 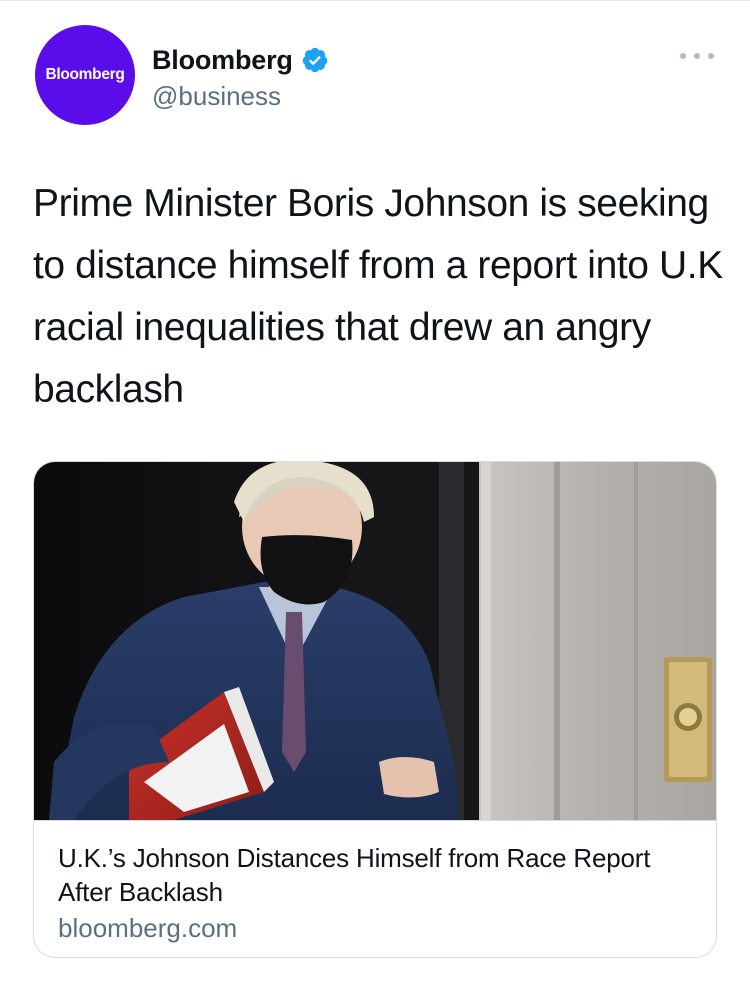 What do you see at coordinates (148, 928) in the screenshot?
I see `link-card-domain: bloomberg.com` at bounding box center [148, 928].